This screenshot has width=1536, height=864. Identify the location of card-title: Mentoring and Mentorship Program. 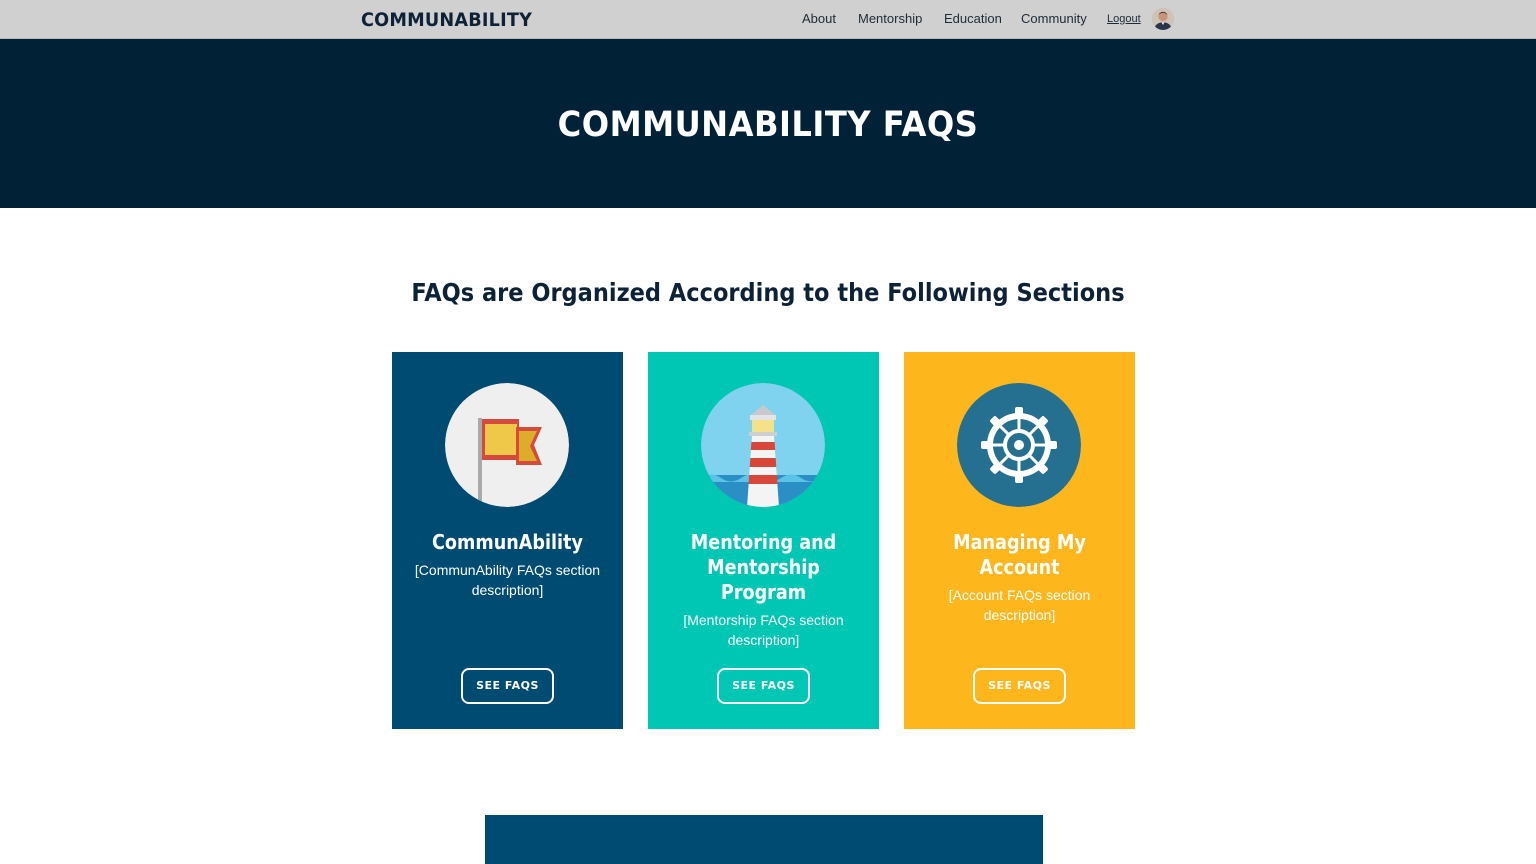
(763, 567).